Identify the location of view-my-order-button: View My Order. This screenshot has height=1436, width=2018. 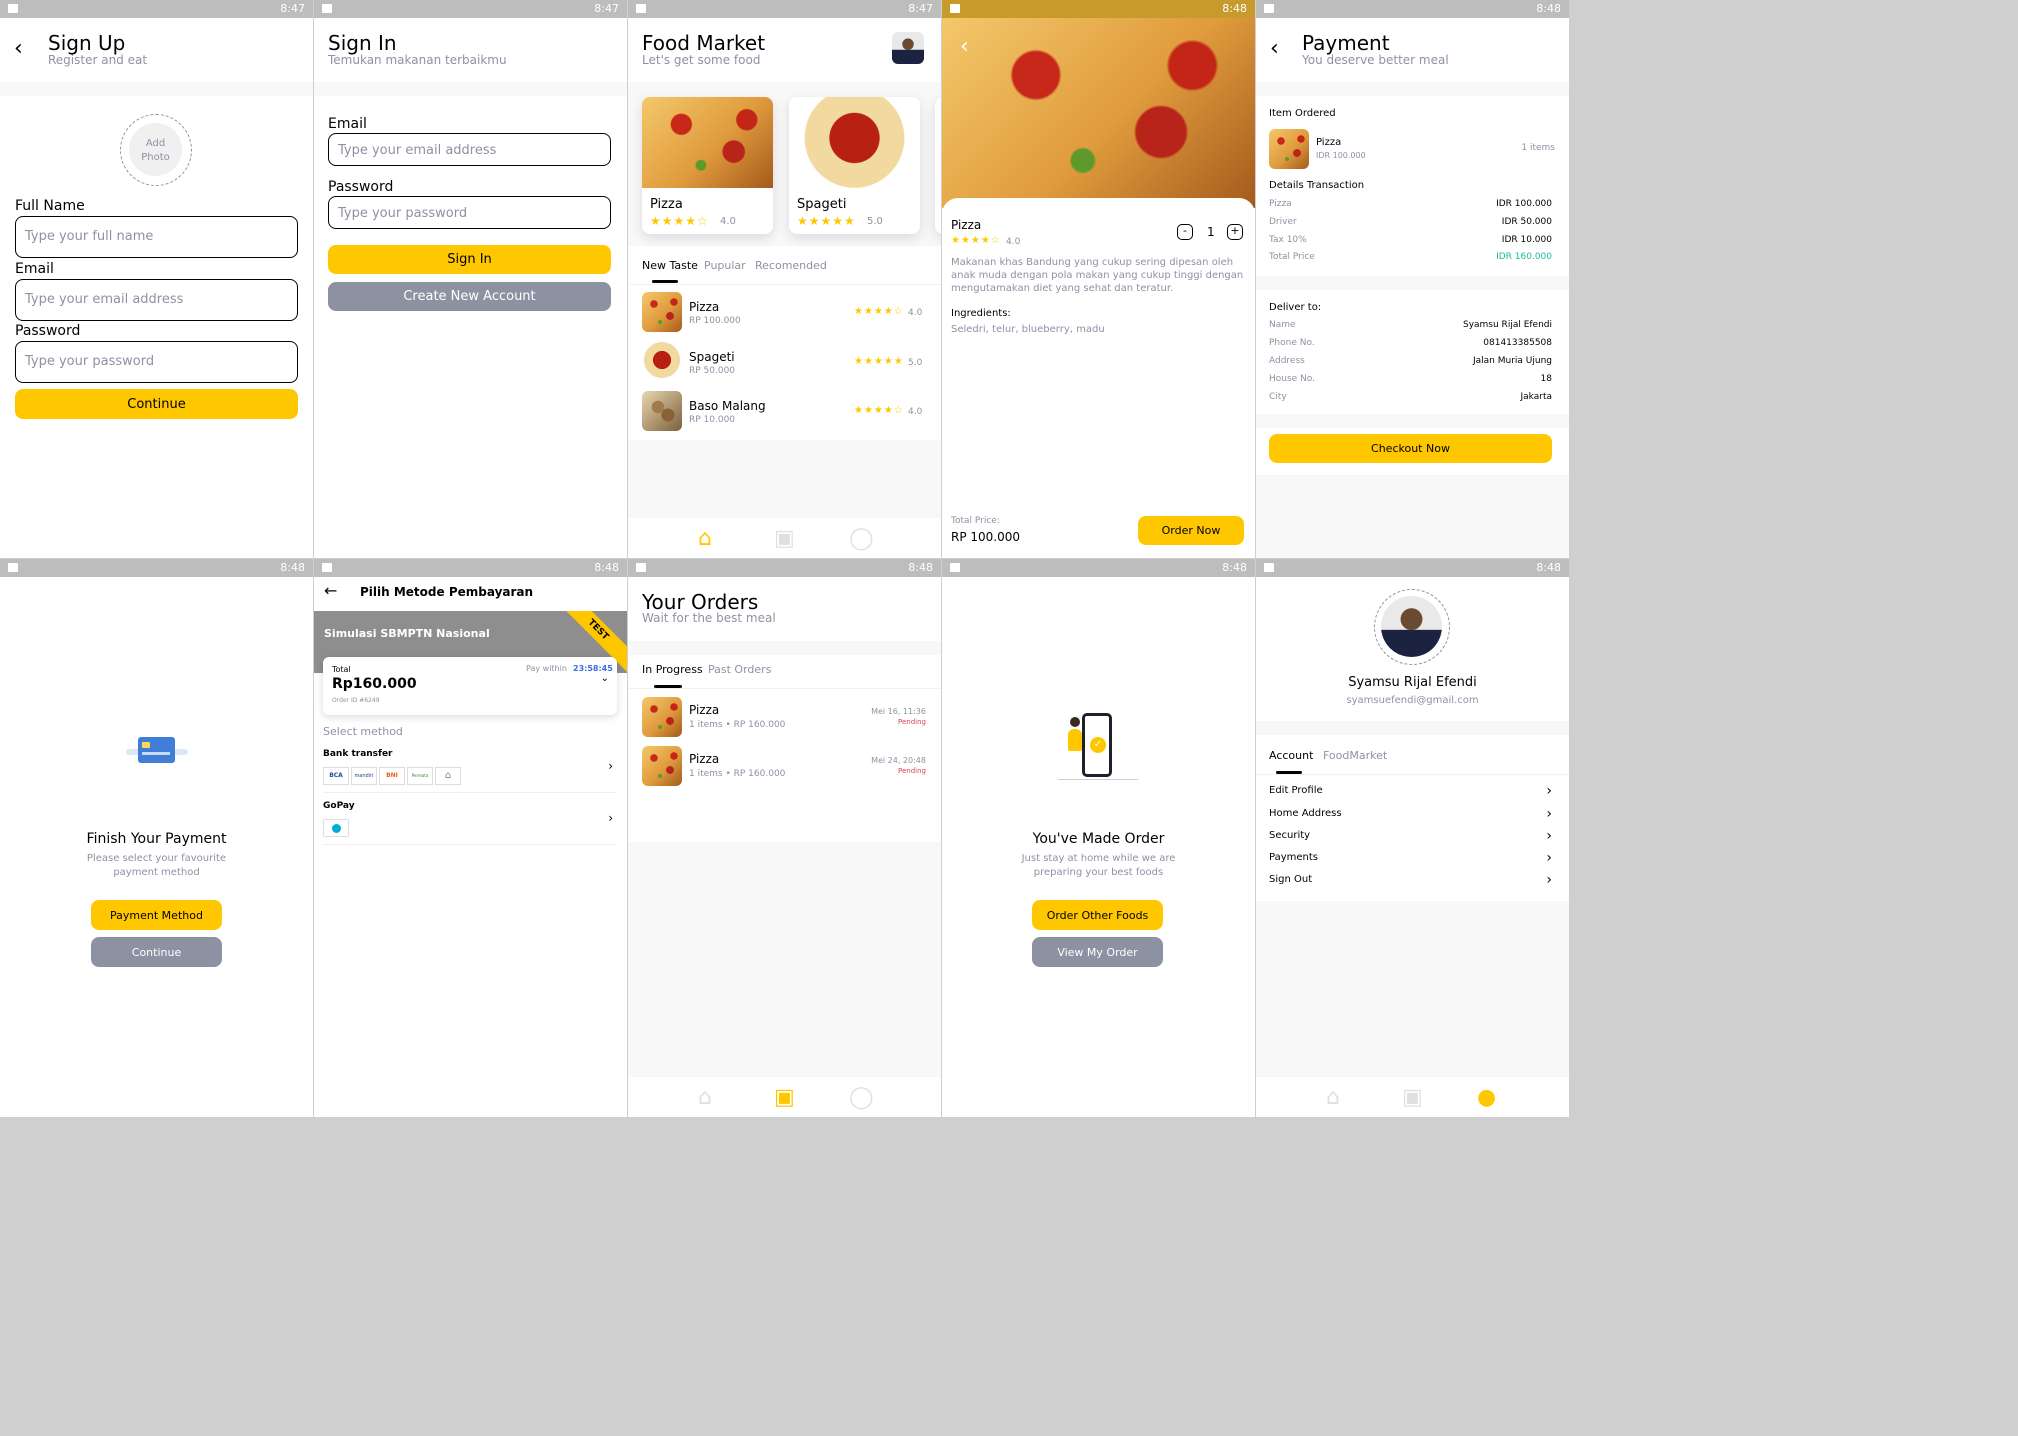
(1097, 952).